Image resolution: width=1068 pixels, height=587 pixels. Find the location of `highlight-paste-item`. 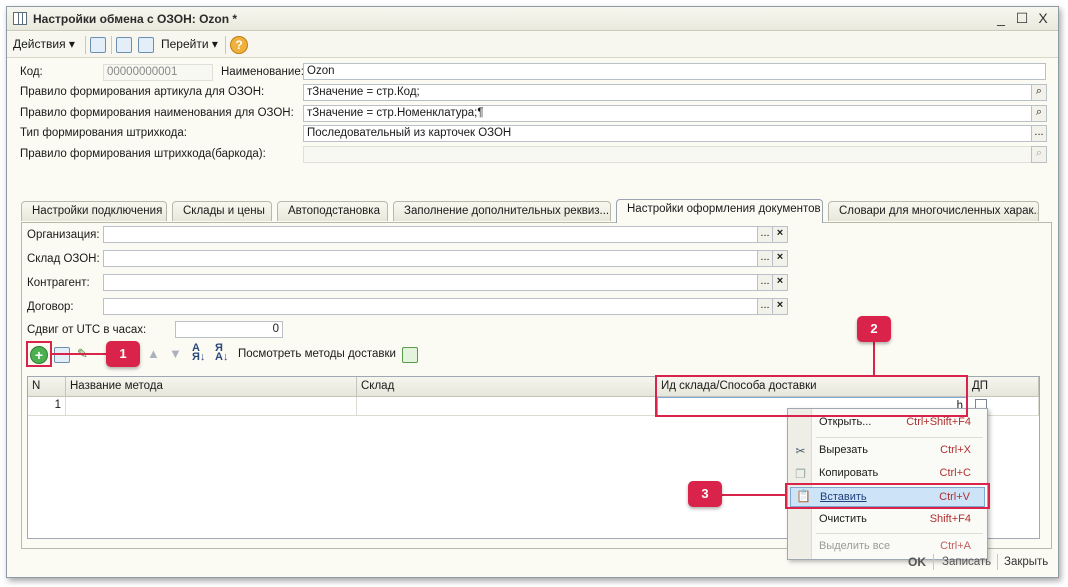

highlight-paste-item is located at coordinates (887, 496).